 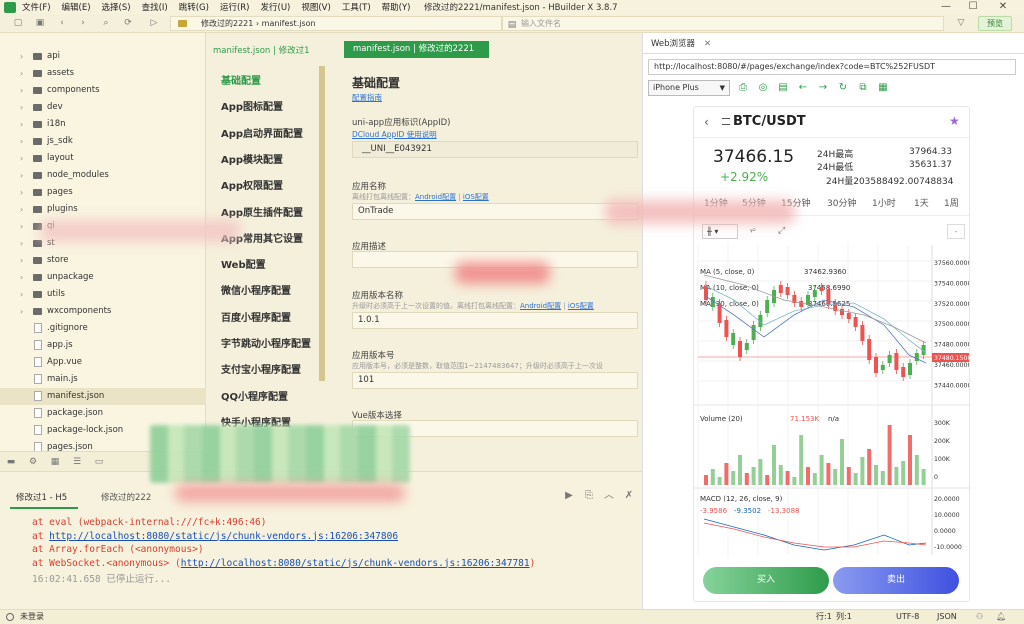 What do you see at coordinates (103, 124) in the screenshot?
I see `folder-item: › i18n` at bounding box center [103, 124].